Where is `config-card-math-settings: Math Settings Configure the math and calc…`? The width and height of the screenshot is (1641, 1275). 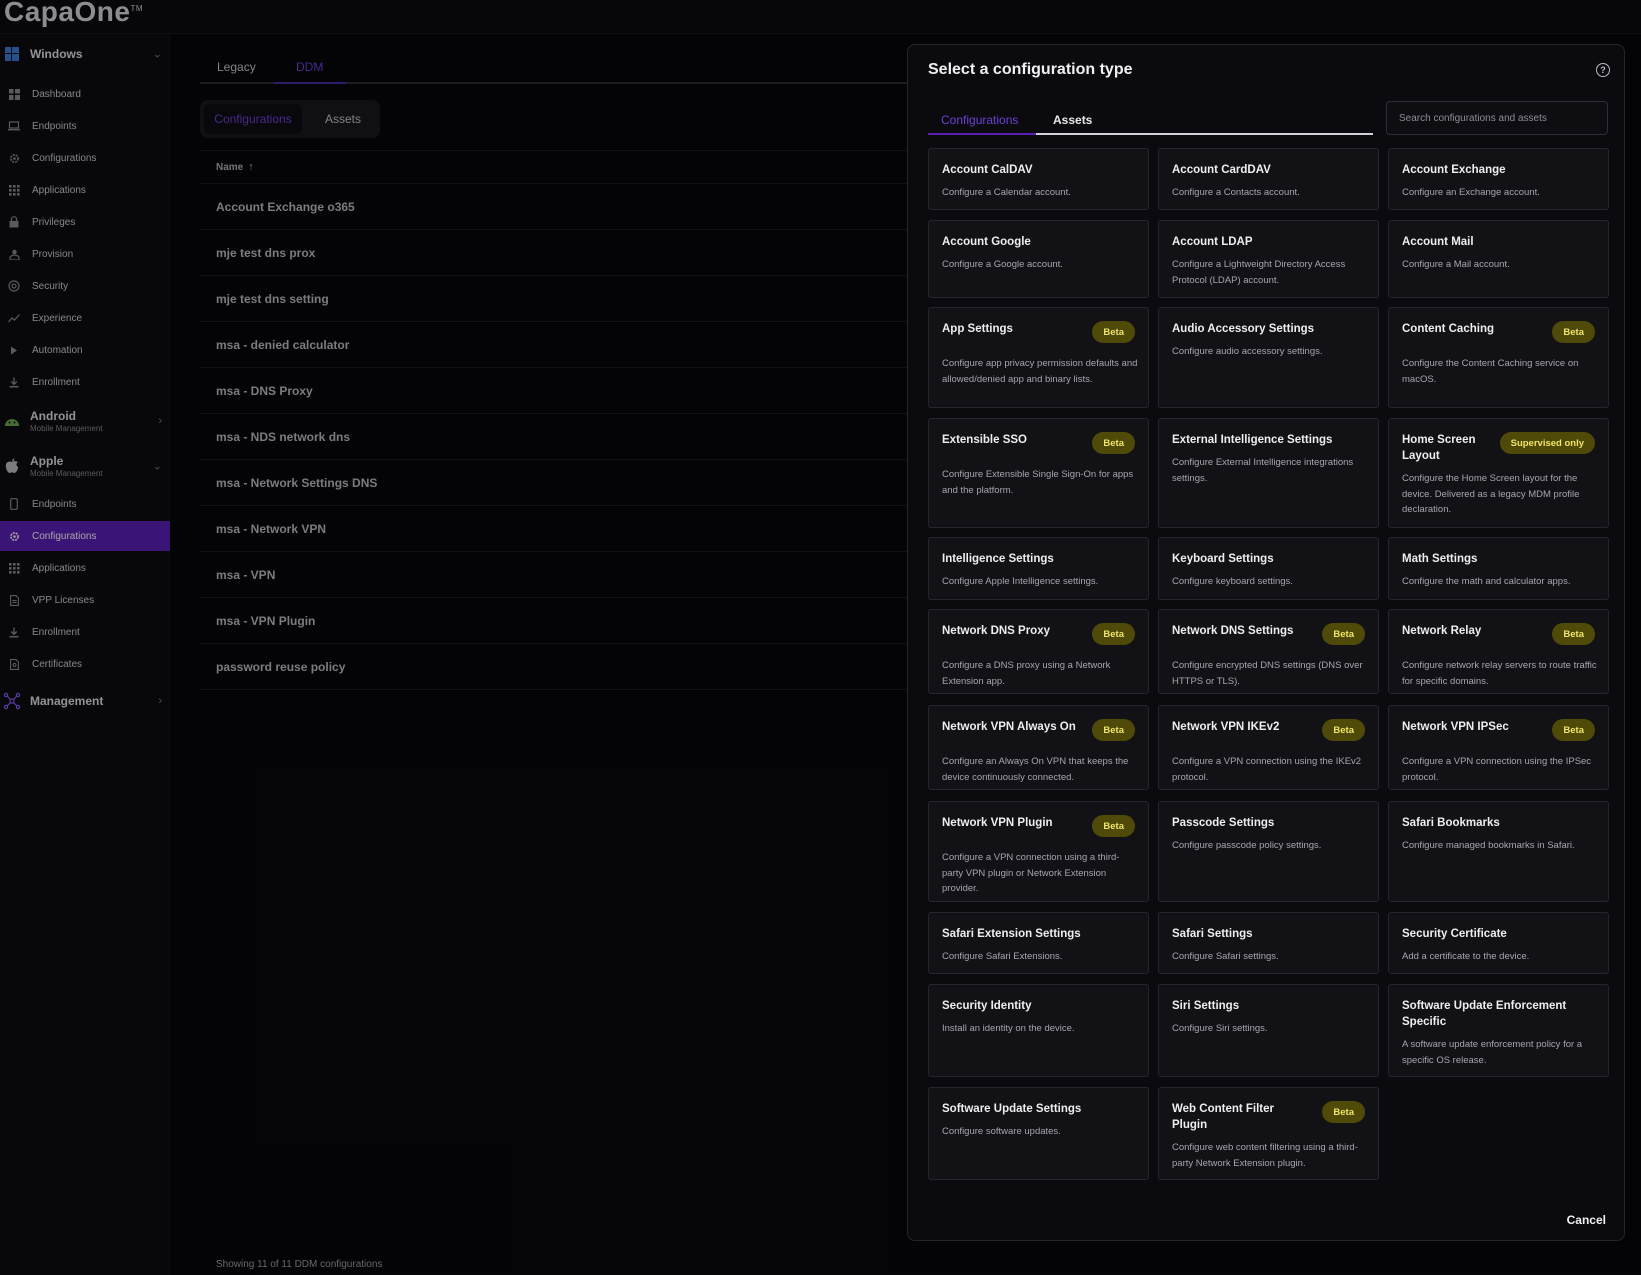
config-card-math-settings: Math Settings Configure the math and calc… is located at coordinates (1498, 568).